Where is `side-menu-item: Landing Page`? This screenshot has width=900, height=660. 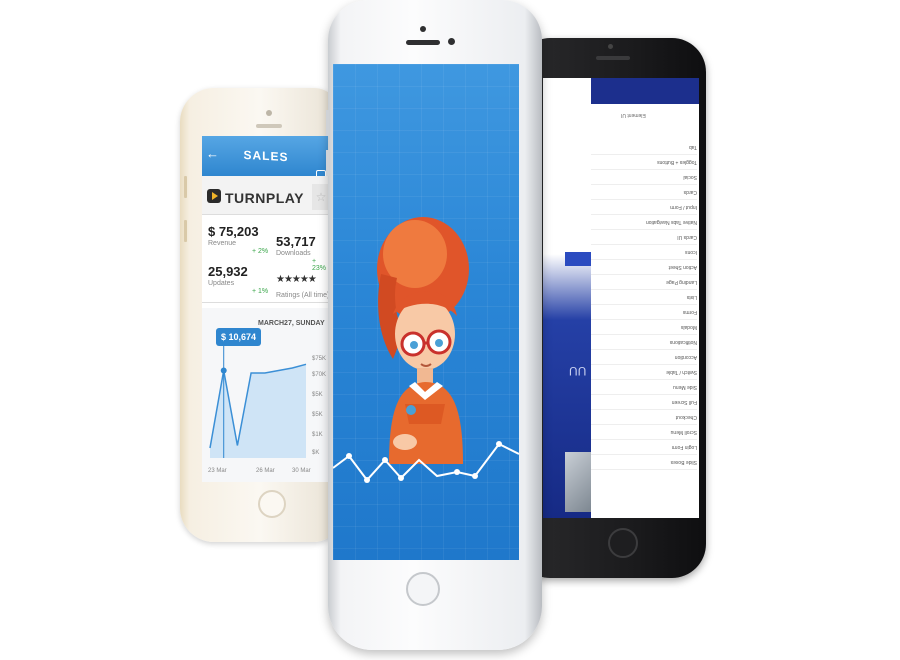 side-menu-item: Landing Page is located at coordinates (644, 284).